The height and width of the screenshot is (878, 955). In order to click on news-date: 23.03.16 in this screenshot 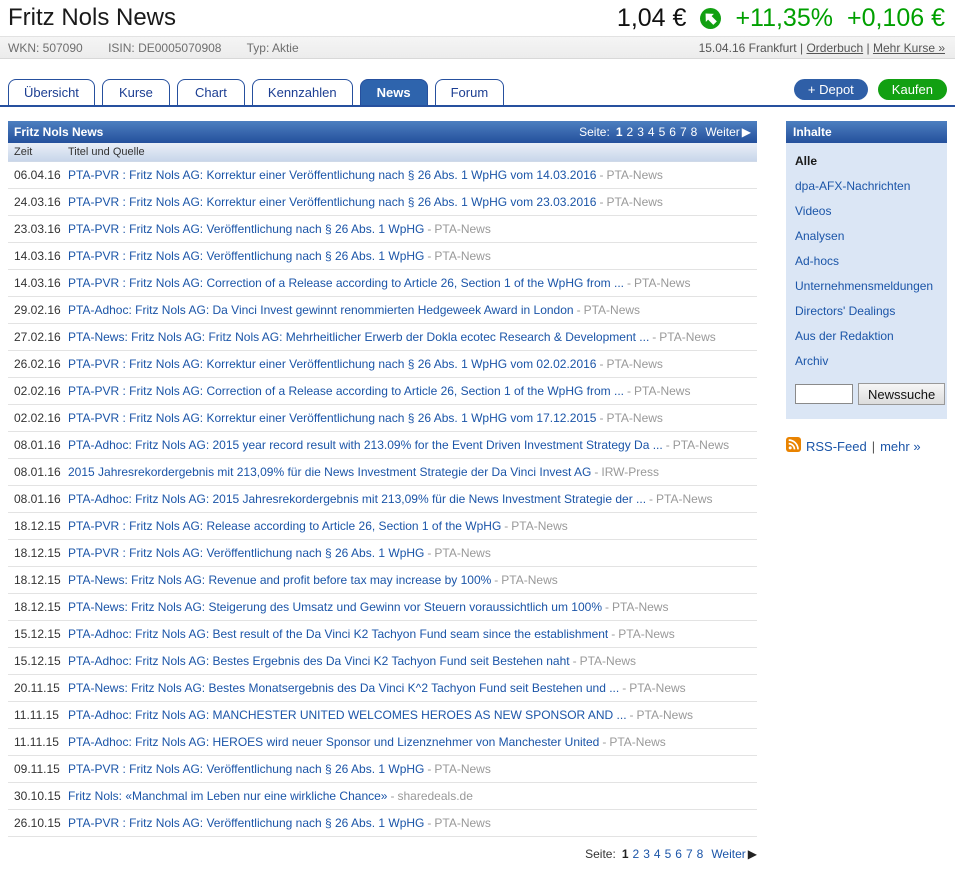, I will do `click(37, 229)`.